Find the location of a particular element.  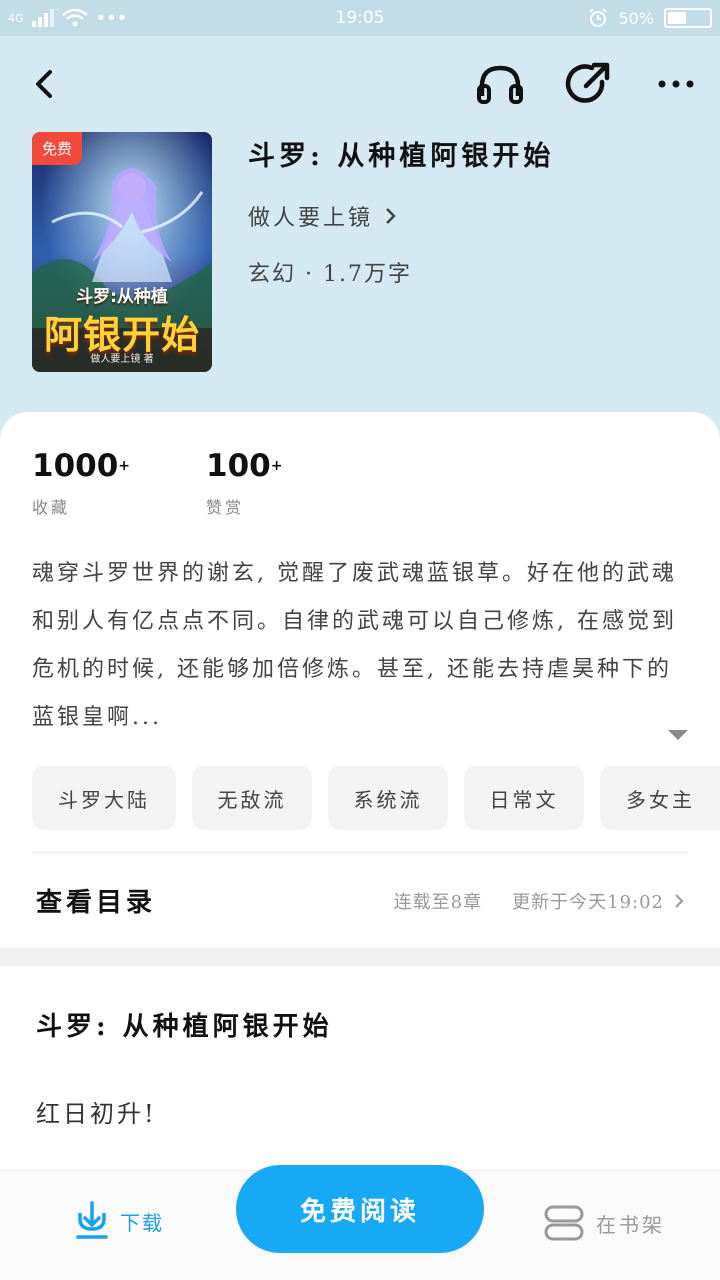

preview-chapter-title: 斗罗: 从种植阿银开始 is located at coordinates (184, 1027).